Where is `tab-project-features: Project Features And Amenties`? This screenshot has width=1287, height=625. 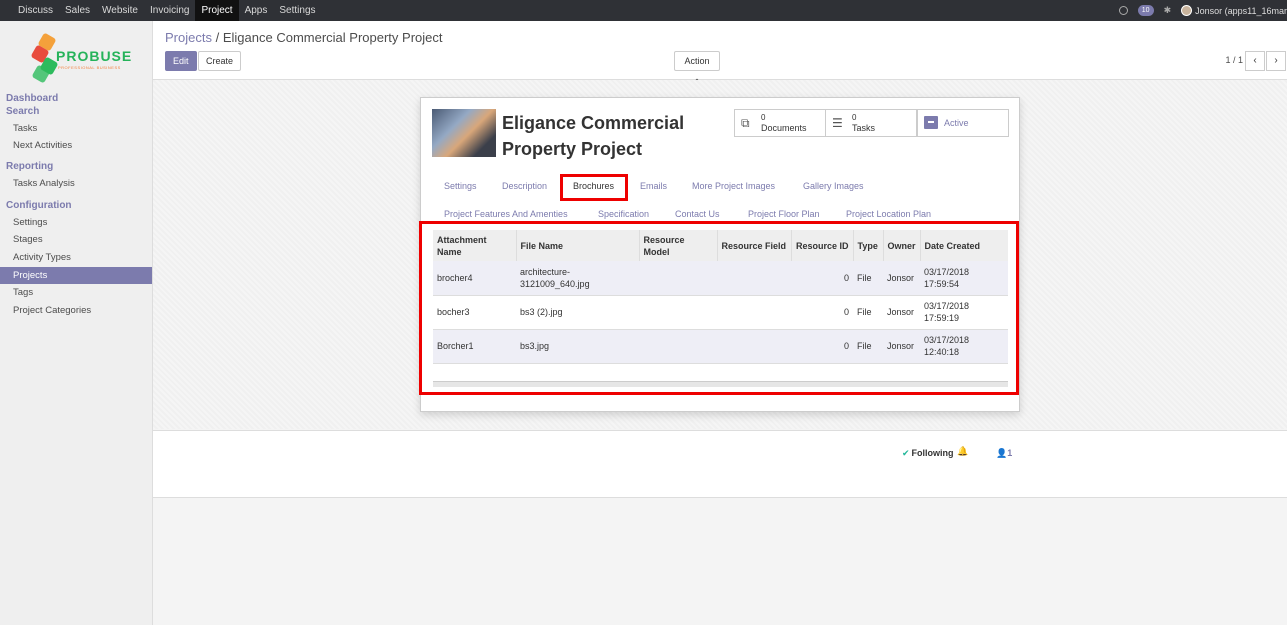 tab-project-features: Project Features And Amenties is located at coordinates (506, 214).